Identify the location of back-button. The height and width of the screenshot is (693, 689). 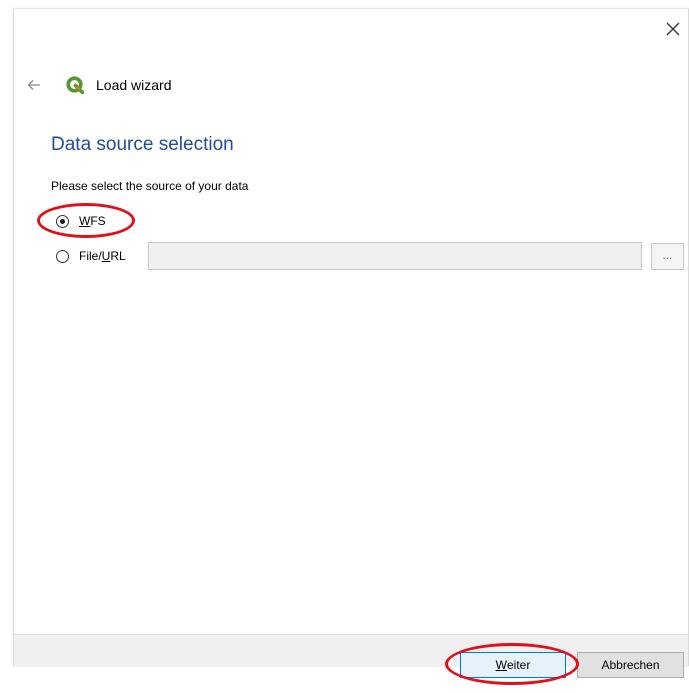
(34, 85).